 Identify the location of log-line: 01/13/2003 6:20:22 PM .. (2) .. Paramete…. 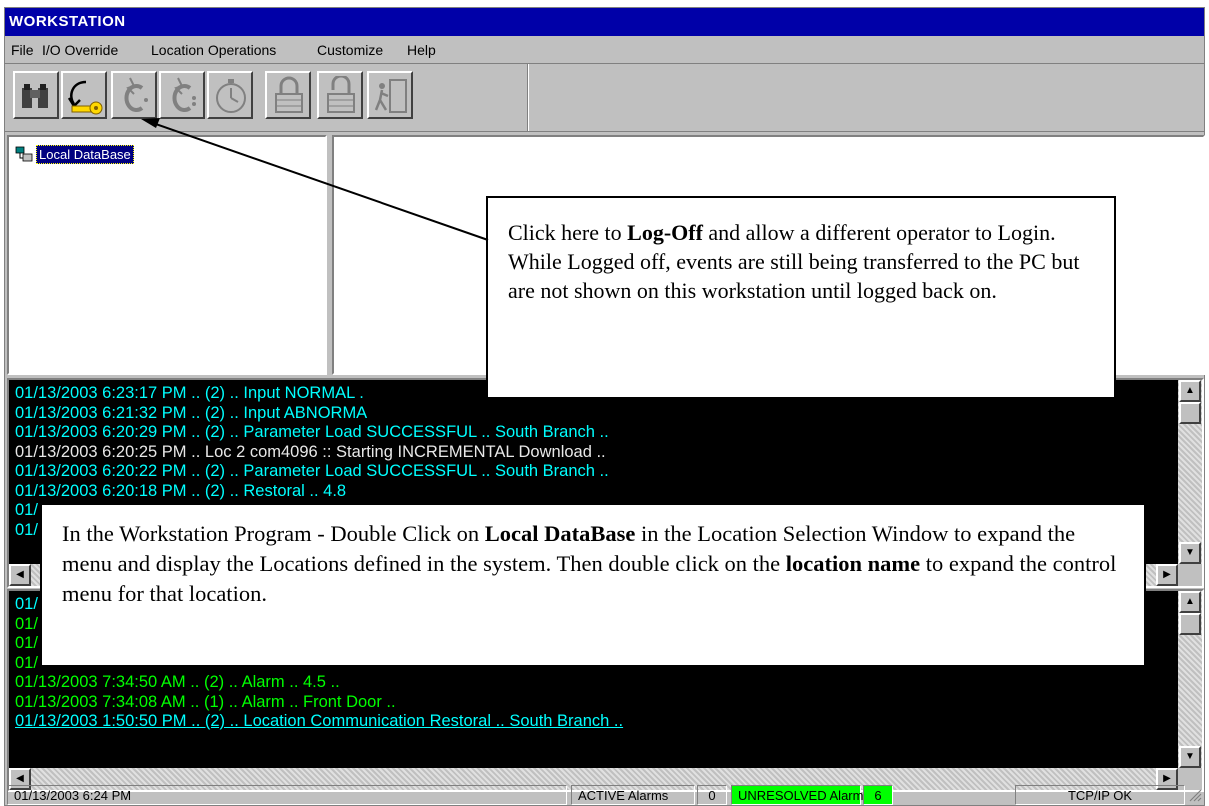
(312, 471).